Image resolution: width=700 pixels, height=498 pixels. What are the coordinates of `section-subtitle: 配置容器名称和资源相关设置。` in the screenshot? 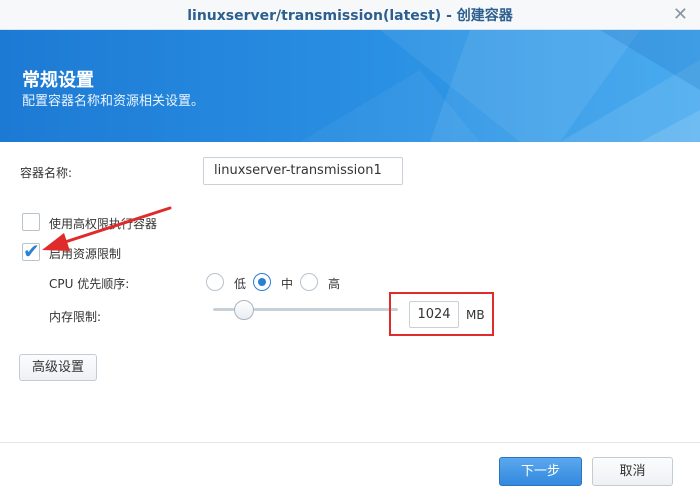 It's located at (113, 101).